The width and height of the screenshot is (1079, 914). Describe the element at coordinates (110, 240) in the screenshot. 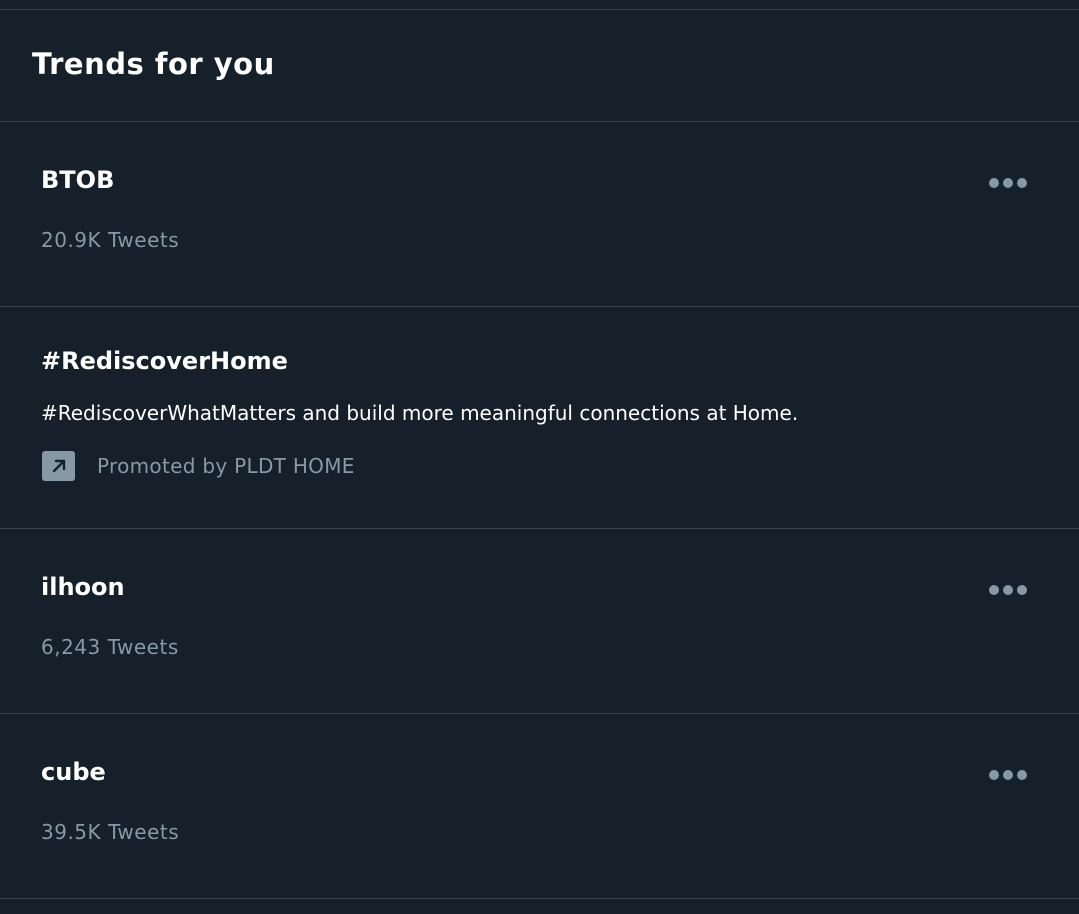

I see `trend-tweet-count: 20.9K Tweets` at that location.